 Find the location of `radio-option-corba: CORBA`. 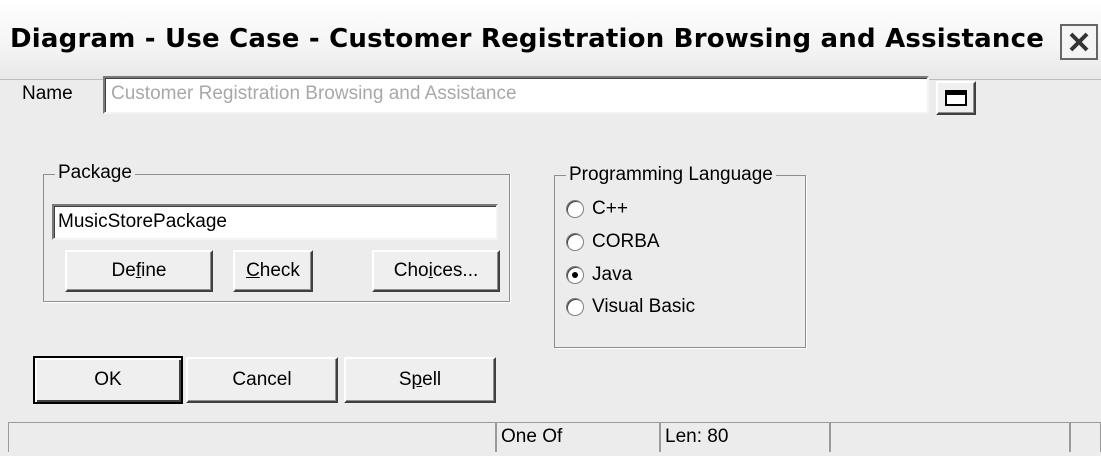

radio-option-corba: CORBA is located at coordinates (613, 242).